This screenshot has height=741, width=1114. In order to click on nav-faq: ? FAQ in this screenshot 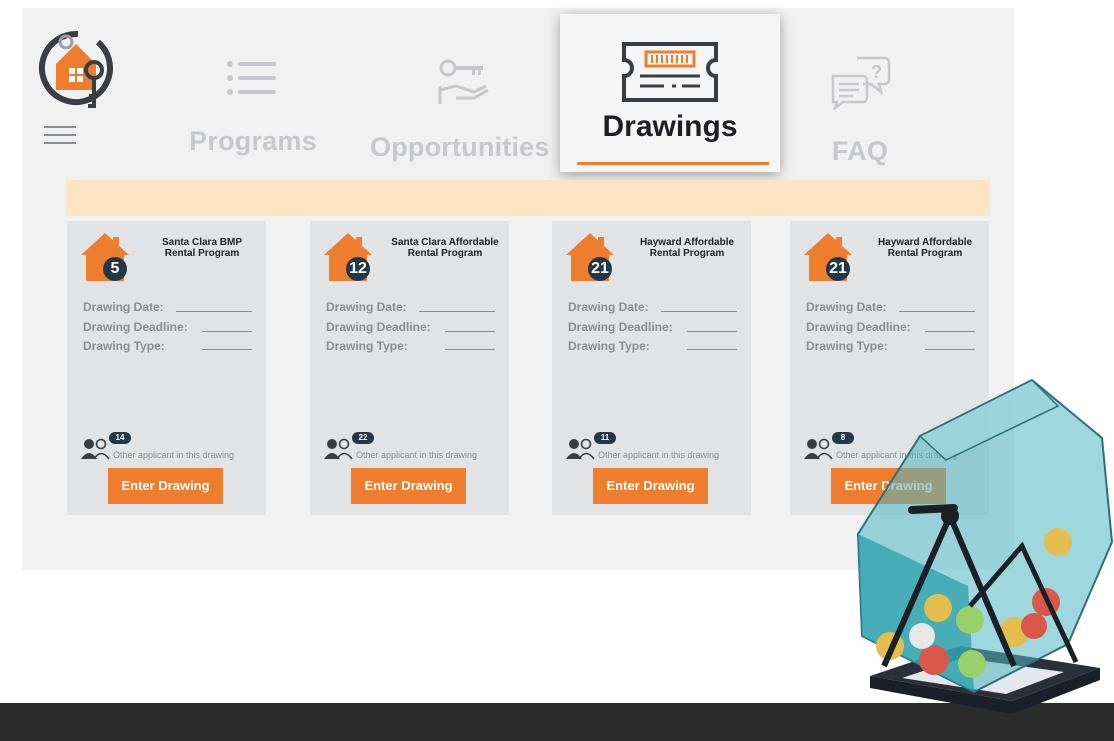, I will do `click(860, 110)`.